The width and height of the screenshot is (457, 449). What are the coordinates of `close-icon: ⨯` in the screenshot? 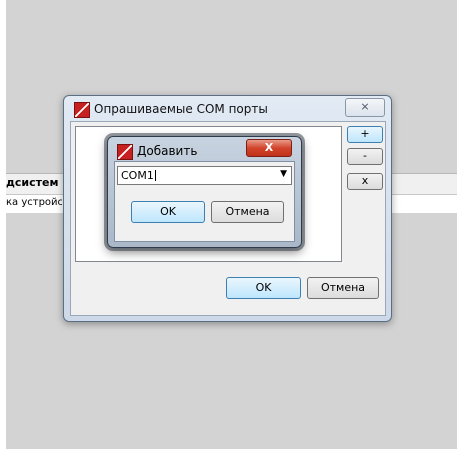 It's located at (365, 107).